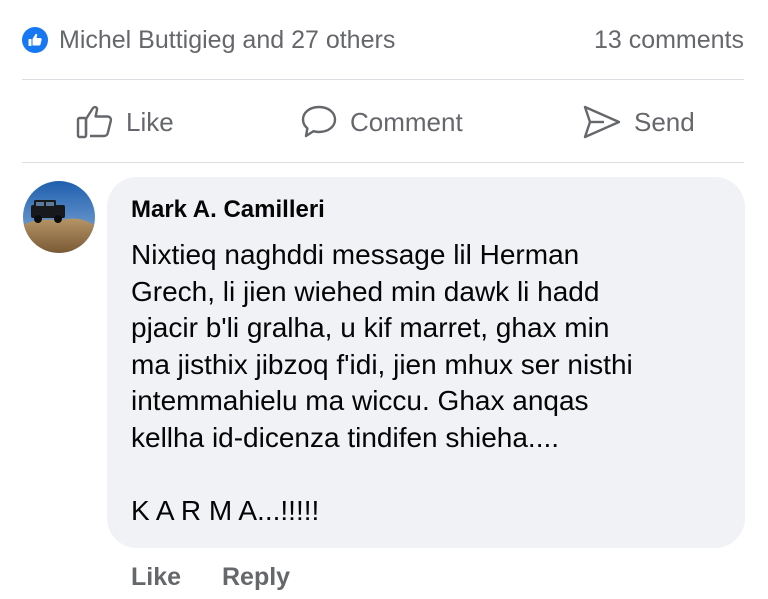 Image resolution: width=768 pixels, height=599 pixels. Describe the element at coordinates (227, 40) in the screenshot. I see `reactors-text: Michel Buttigieg and 27 others` at that location.